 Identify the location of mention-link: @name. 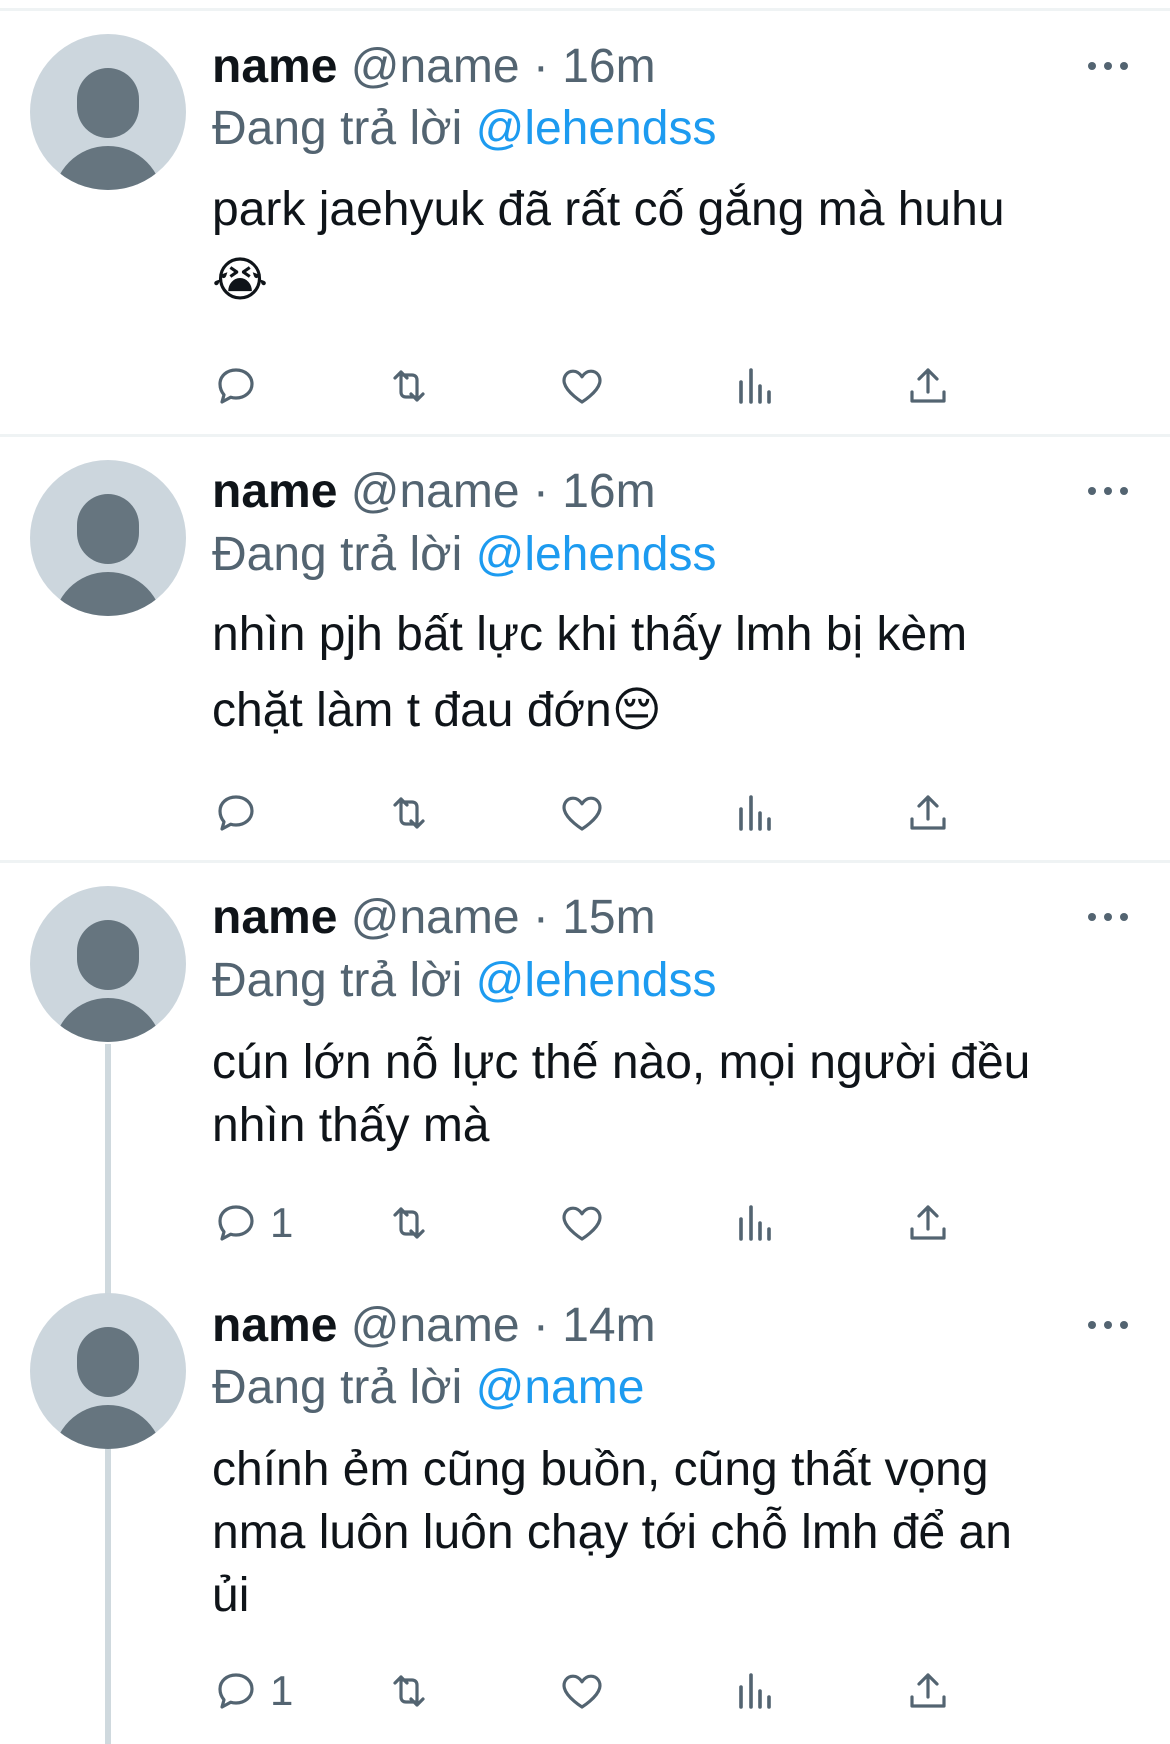
(560, 1387).